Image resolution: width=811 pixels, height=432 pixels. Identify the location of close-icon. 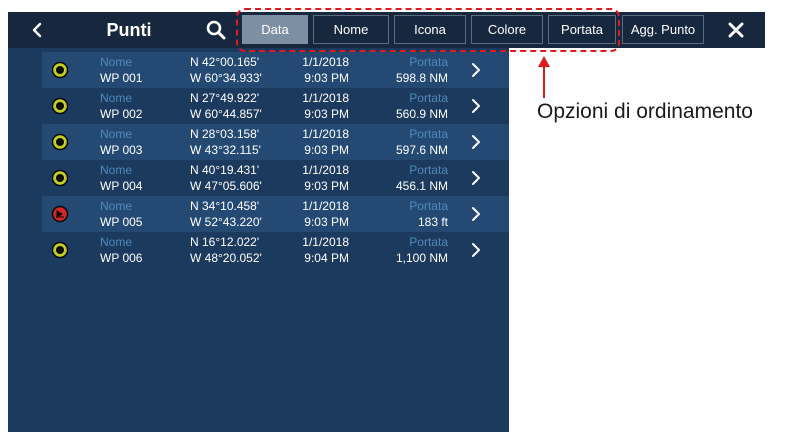
(736, 30).